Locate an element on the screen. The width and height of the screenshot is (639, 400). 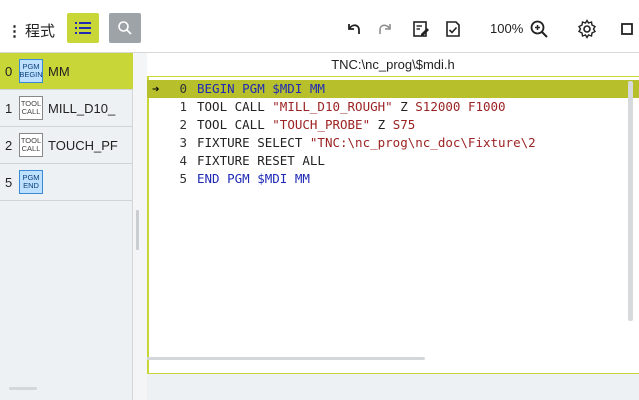
structure-item-number: 0 is located at coordinates (9, 71).